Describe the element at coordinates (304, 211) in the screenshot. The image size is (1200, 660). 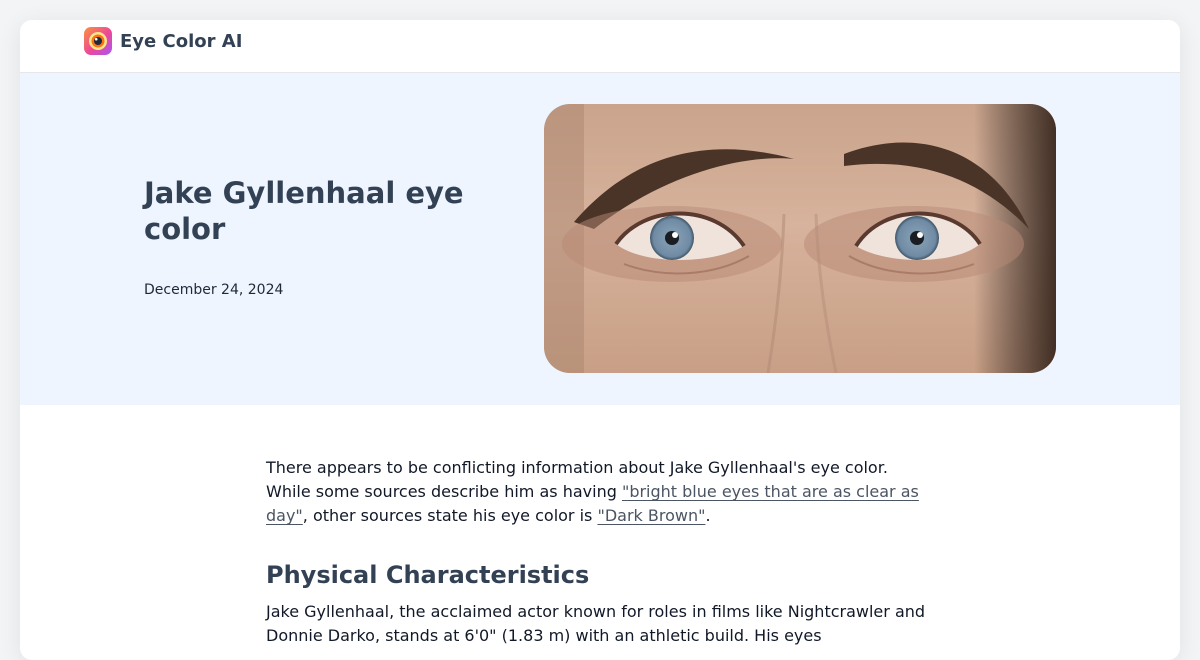
I see `page-title: Jake Gyllenhaal eye color` at that location.